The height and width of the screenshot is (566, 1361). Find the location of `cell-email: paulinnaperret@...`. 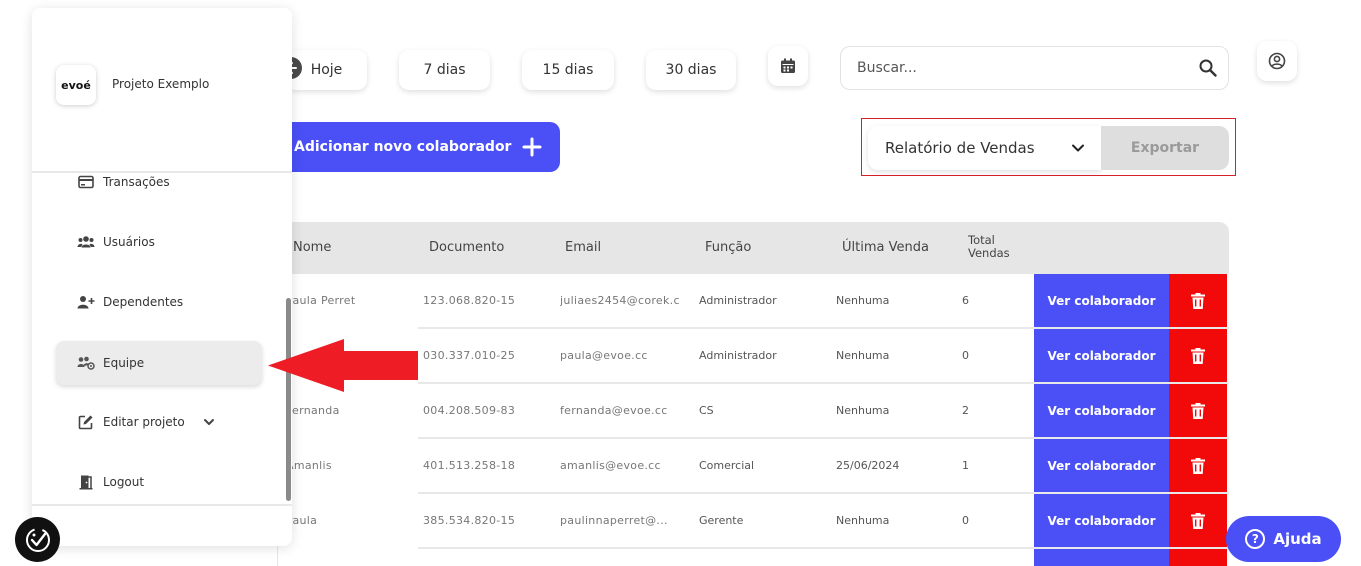

cell-email: paulinnaperret@... is located at coordinates (614, 520).